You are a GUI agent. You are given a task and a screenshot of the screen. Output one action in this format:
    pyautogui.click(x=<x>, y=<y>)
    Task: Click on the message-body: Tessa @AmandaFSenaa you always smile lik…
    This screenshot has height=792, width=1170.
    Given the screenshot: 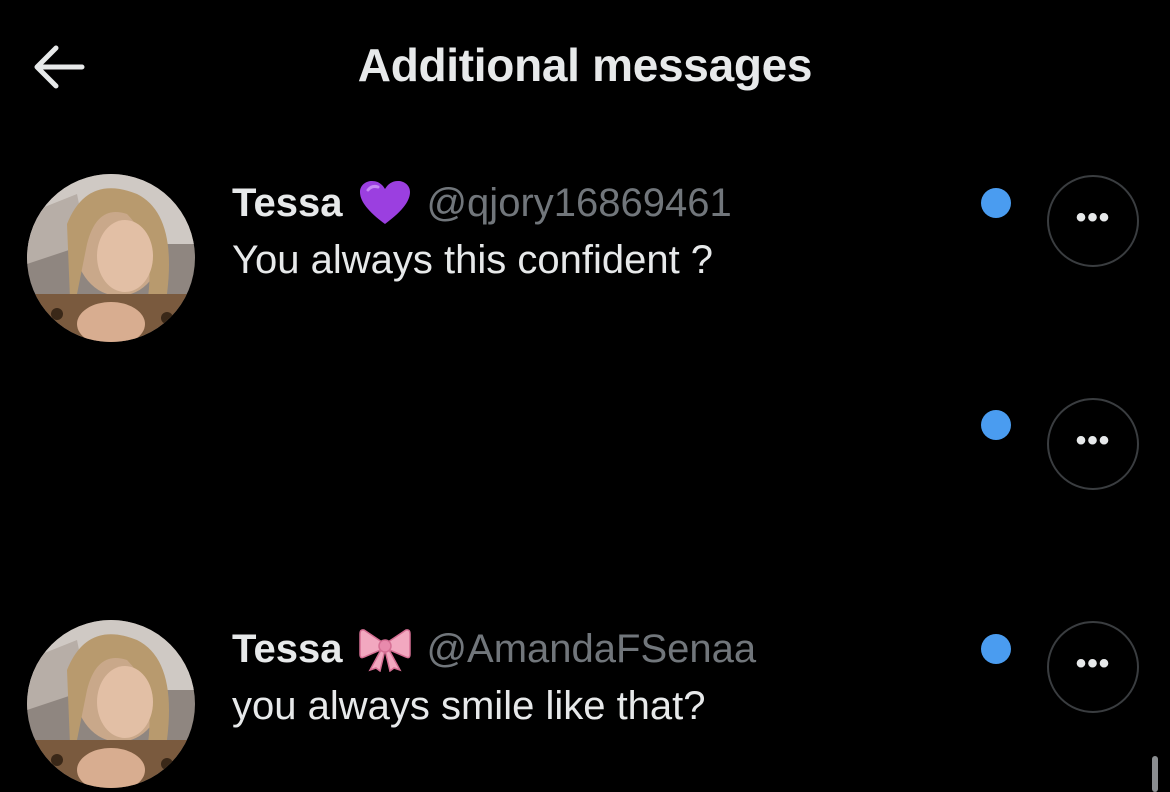 What is the action you would take?
    pyautogui.click(x=592, y=678)
    